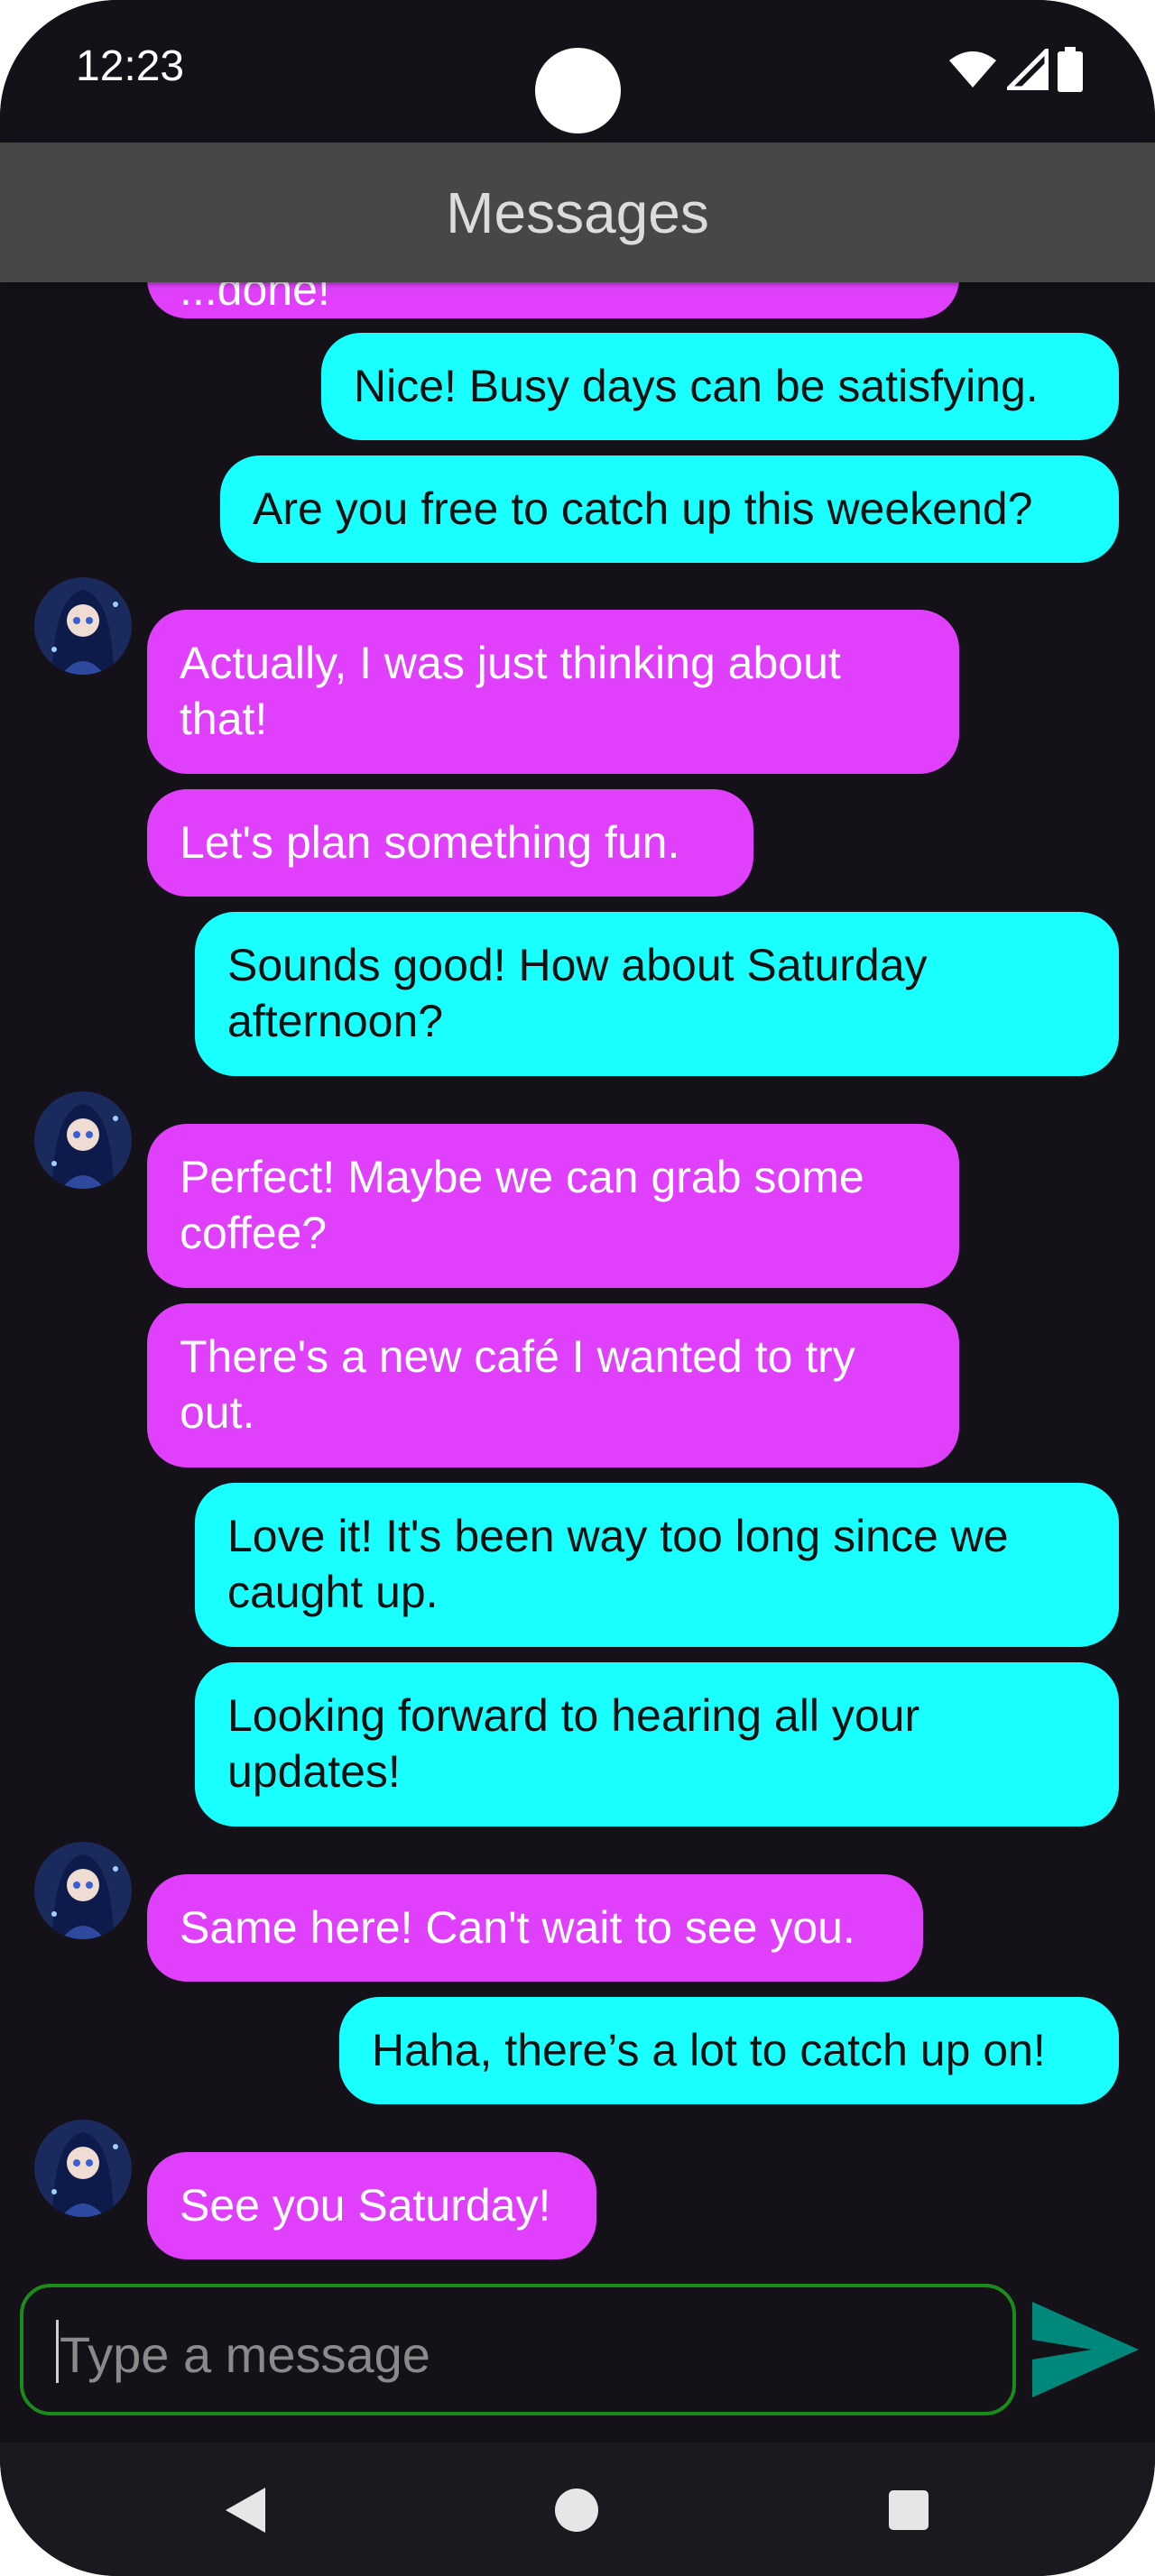 Image resolution: width=1155 pixels, height=2576 pixels. What do you see at coordinates (517, 1928) in the screenshot?
I see `message-text: Same here! Can't wait to see you.` at bounding box center [517, 1928].